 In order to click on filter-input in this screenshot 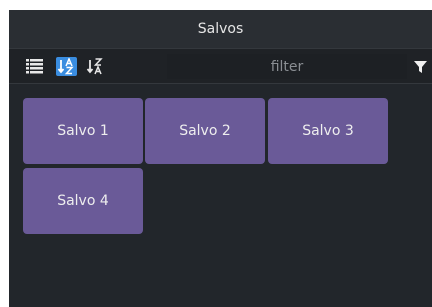, I will do `click(287, 66)`.